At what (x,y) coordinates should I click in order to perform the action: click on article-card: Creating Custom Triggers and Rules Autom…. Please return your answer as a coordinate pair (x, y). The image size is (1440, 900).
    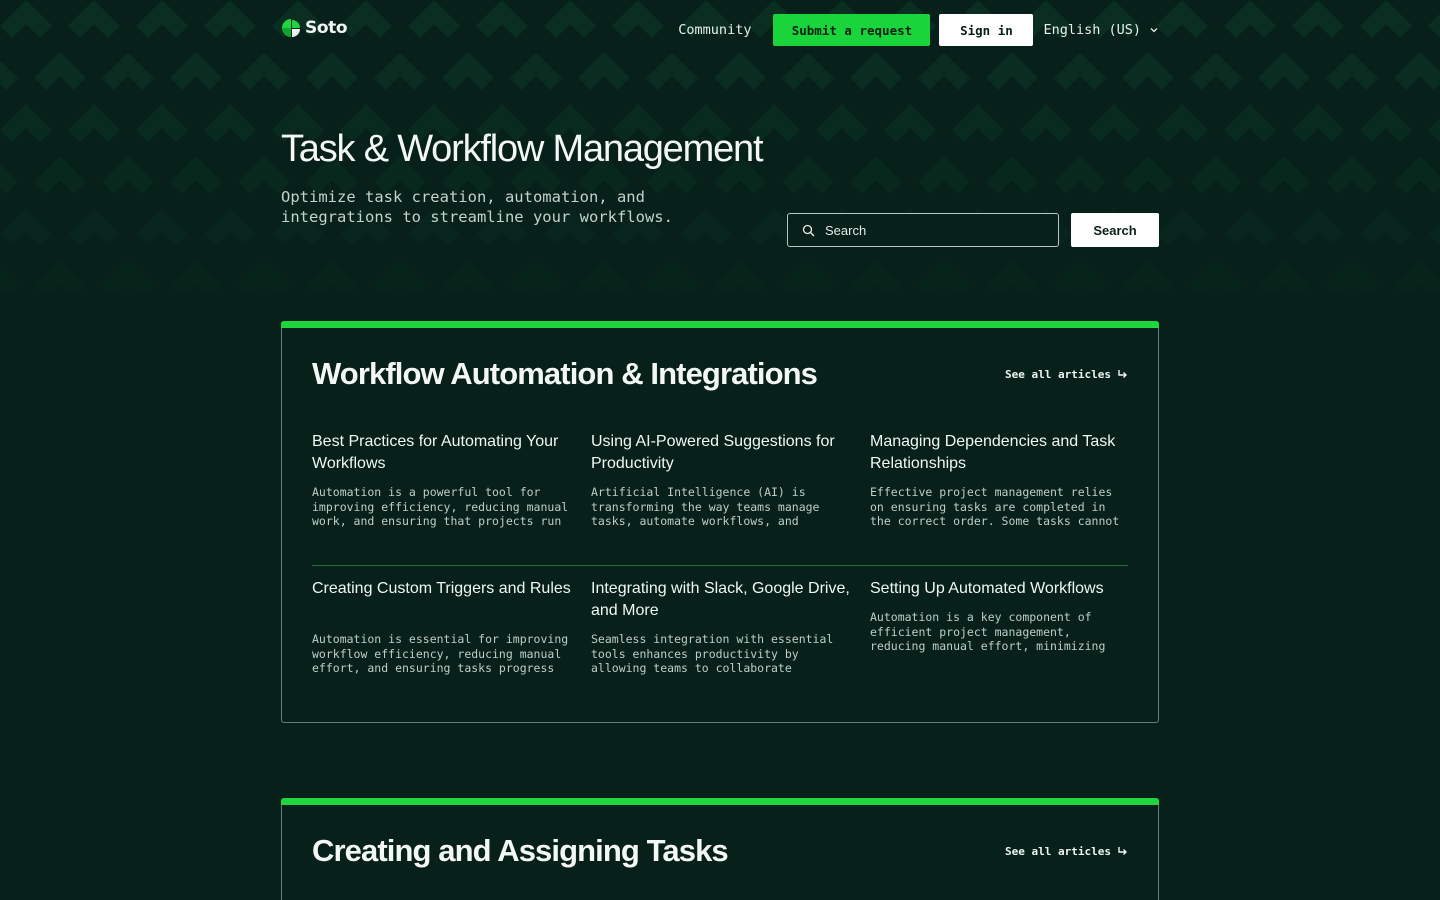
    Looking at the image, I should click on (442, 627).